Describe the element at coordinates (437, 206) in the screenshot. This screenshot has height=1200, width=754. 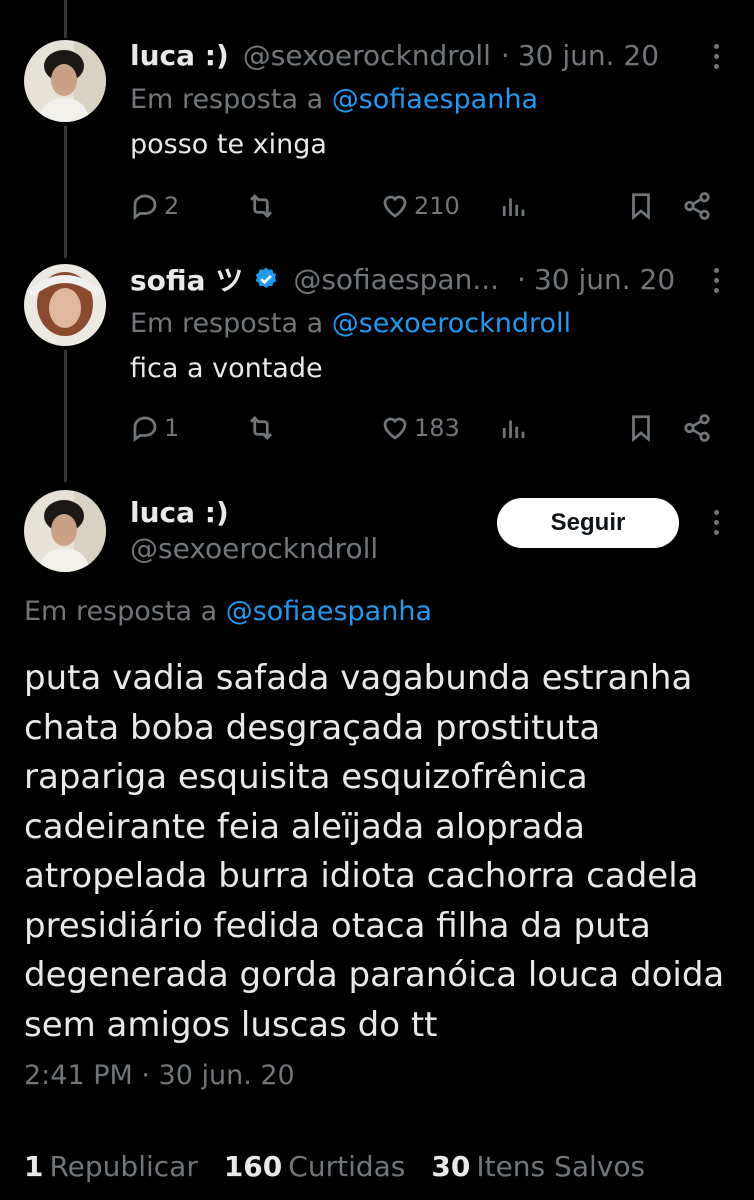
I see `like-count: 210` at that location.